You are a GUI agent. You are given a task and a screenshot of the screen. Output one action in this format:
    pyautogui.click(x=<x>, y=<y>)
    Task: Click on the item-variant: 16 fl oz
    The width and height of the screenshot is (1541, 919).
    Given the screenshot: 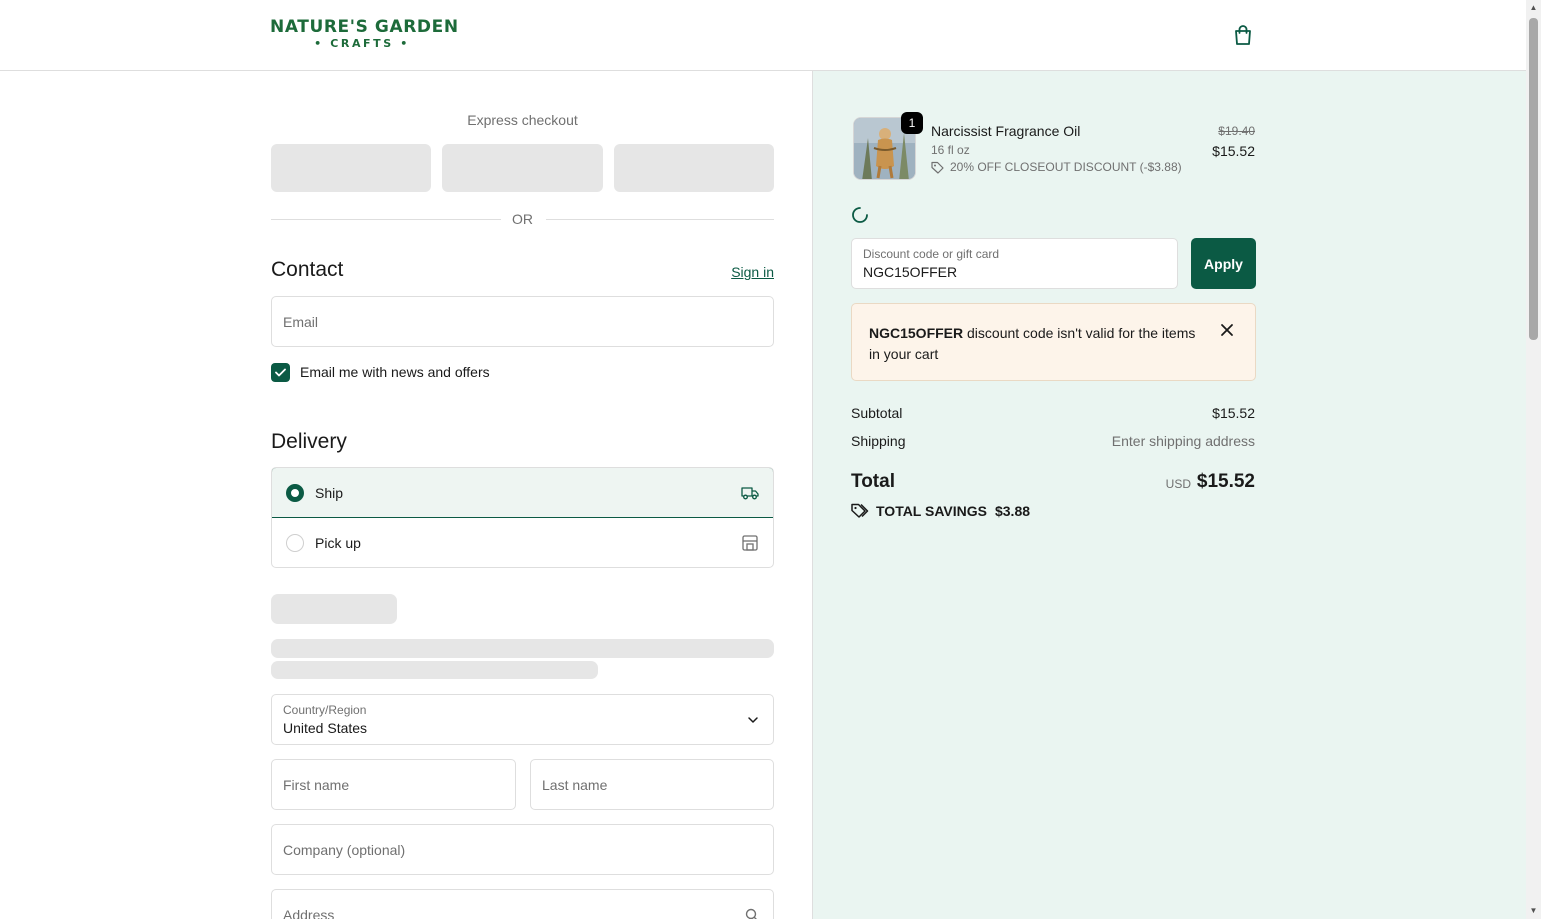 What is the action you would take?
    pyautogui.click(x=950, y=150)
    